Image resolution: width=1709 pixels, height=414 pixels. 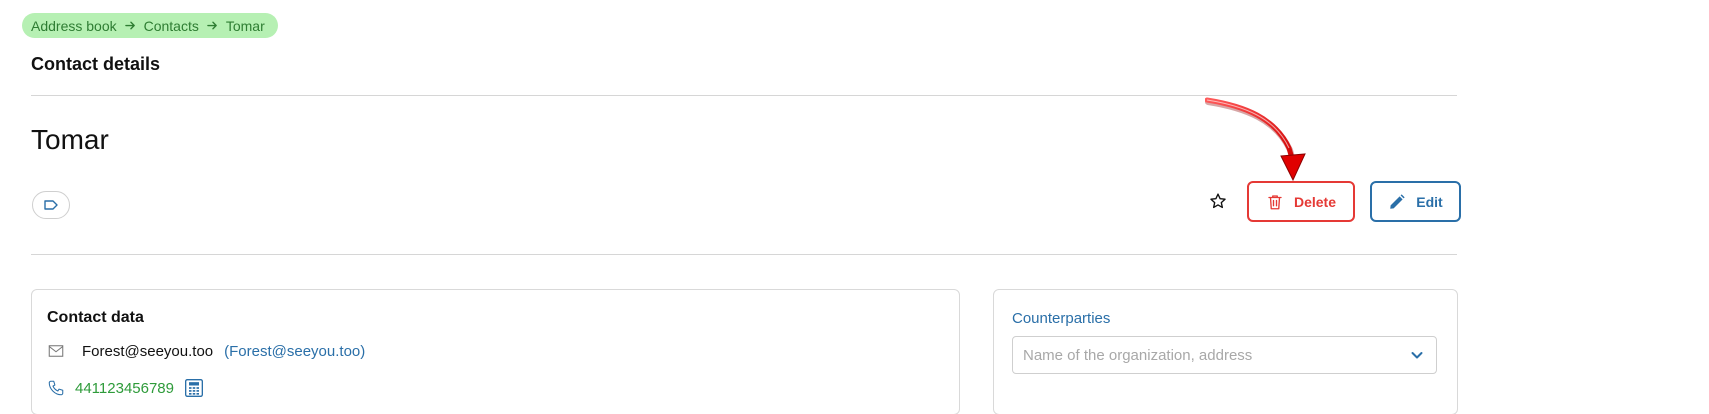 I want to click on tag-button, so click(x=51, y=205).